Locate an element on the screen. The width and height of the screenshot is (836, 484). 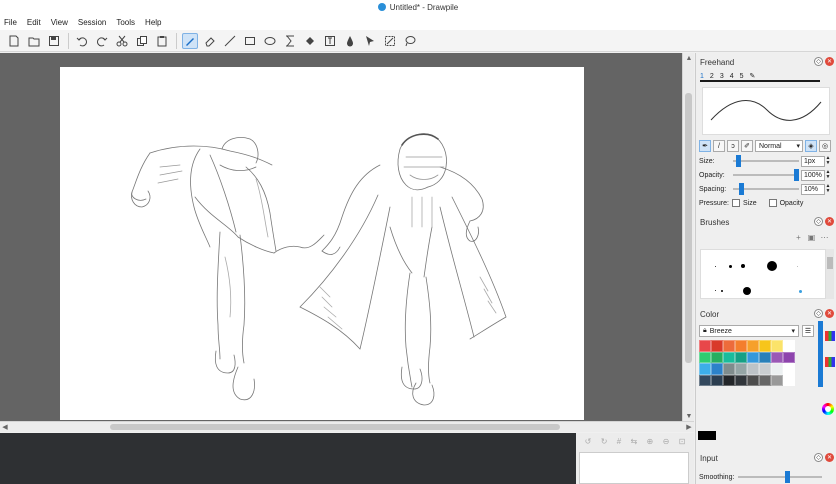
opacity-slider is located at coordinates (766, 175).